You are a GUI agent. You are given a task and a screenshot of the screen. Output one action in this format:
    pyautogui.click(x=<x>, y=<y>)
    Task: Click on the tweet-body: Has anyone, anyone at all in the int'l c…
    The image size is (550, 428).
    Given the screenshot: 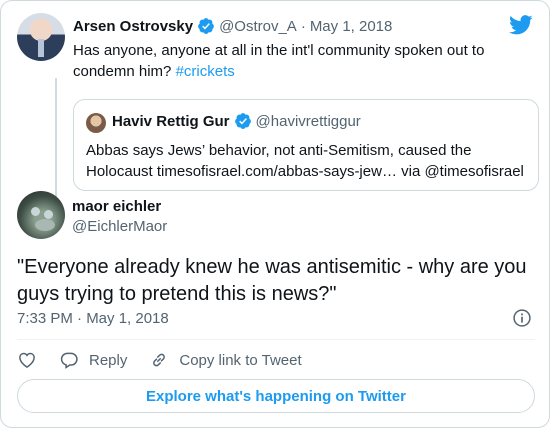 What is the action you would take?
    pyautogui.click(x=279, y=61)
    